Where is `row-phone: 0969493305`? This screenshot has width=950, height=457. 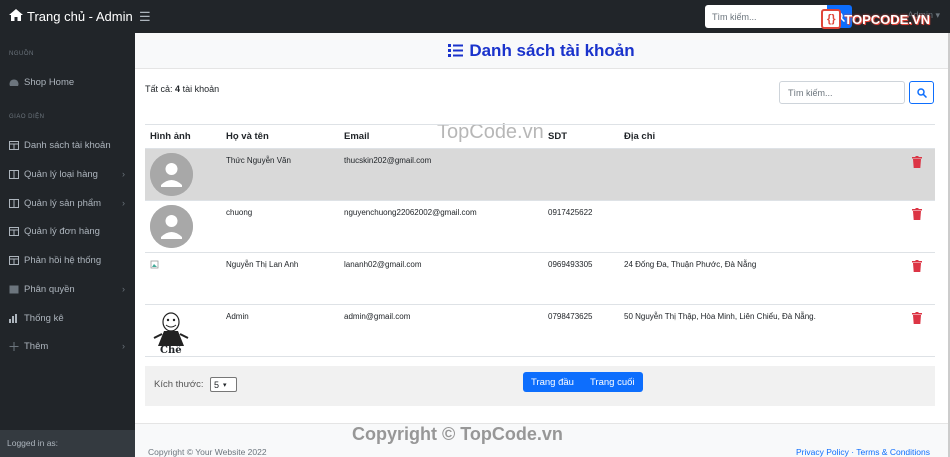
row-phone: 0969493305 is located at coordinates (581, 278).